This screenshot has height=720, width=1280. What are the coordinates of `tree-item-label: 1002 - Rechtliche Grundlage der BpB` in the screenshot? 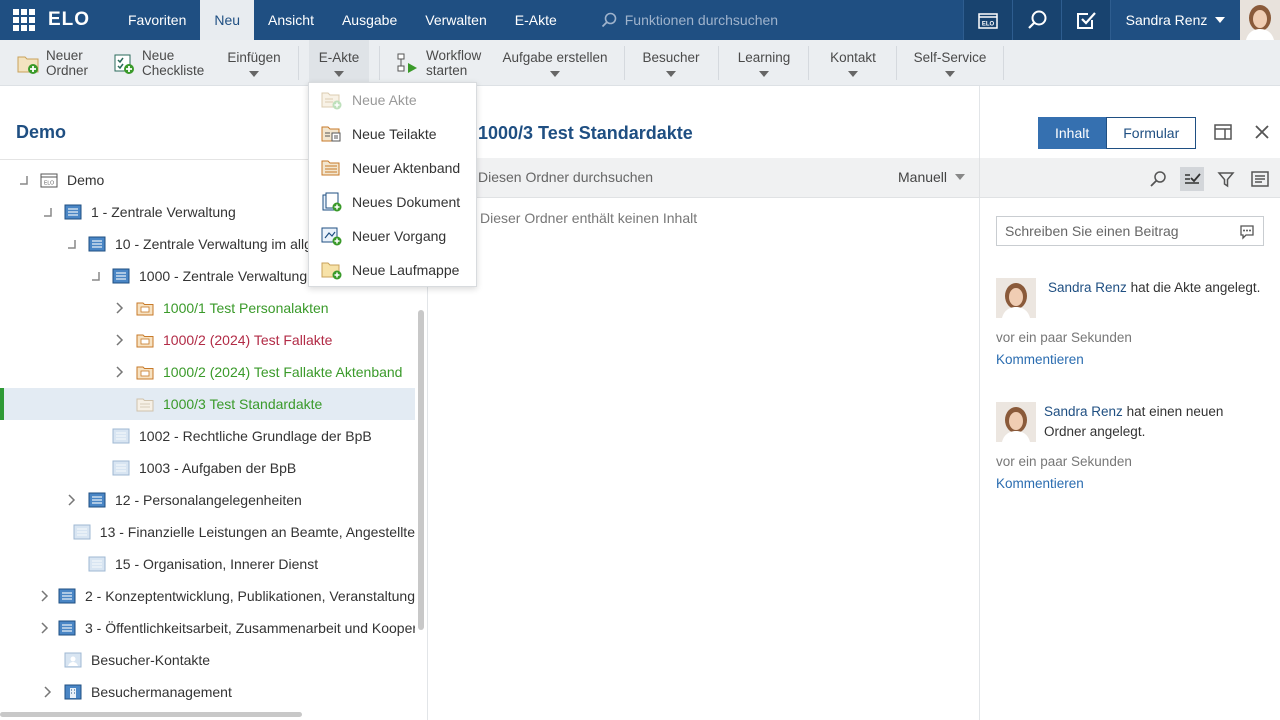 It's located at (255, 436).